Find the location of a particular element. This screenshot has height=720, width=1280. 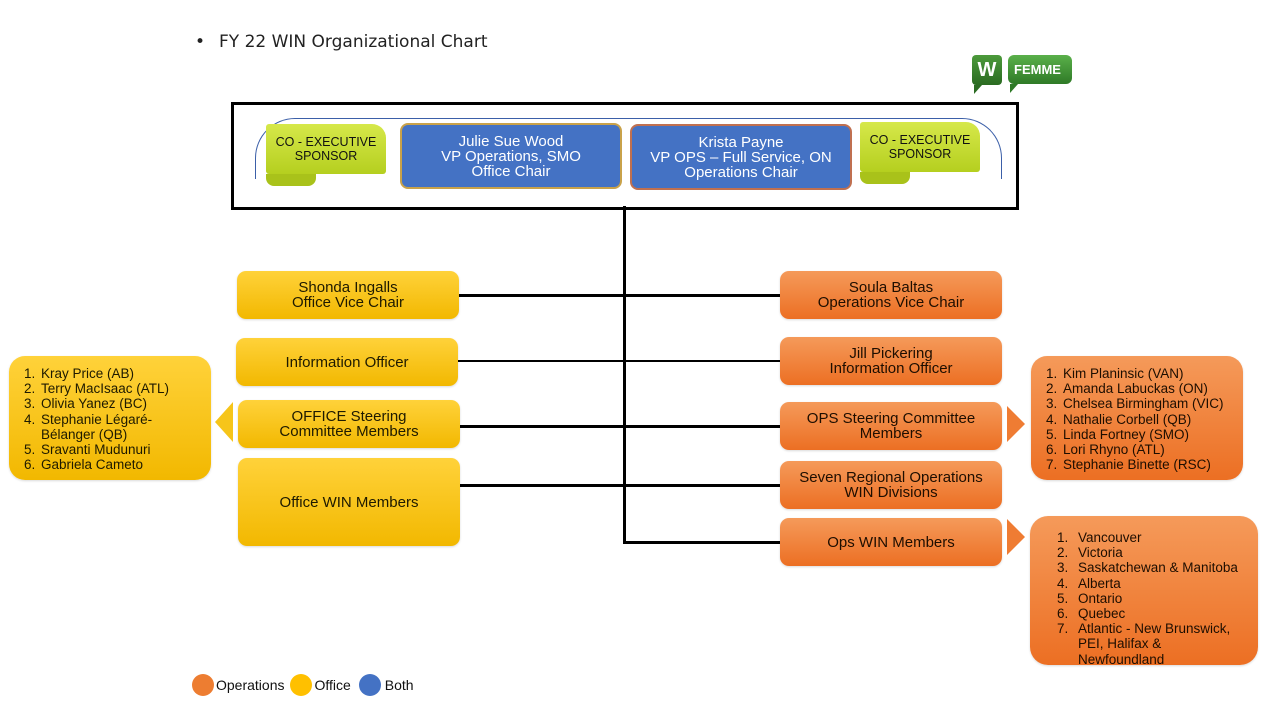

operations-vice-chair-name: Soula Baltas is located at coordinates (891, 287).